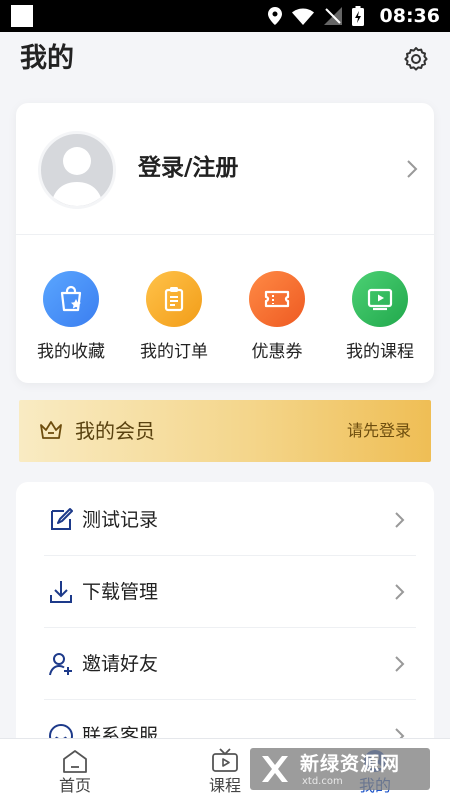  I want to click on shortcut-favorites: 我的收藏, so click(71, 320).